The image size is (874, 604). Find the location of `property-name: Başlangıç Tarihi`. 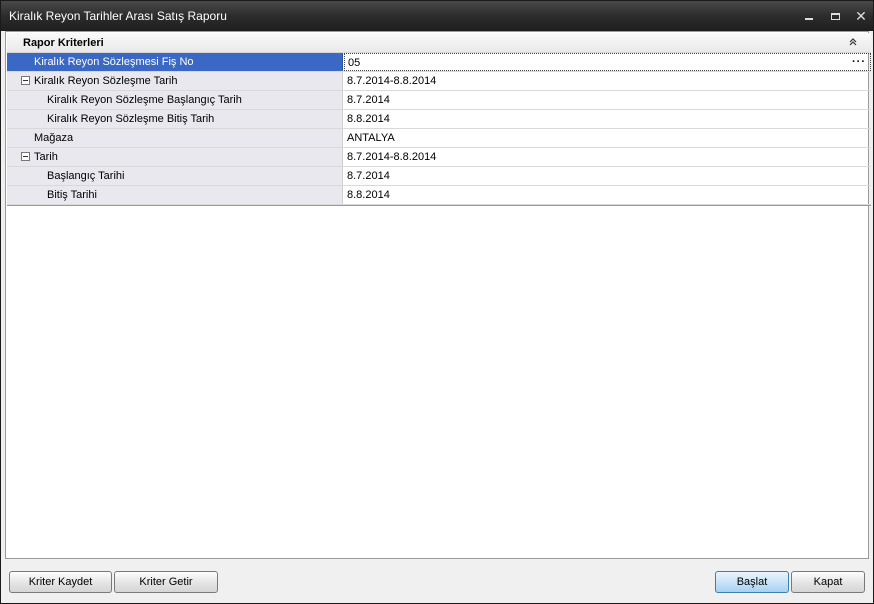

property-name: Başlangıç Tarihi is located at coordinates (86, 176).